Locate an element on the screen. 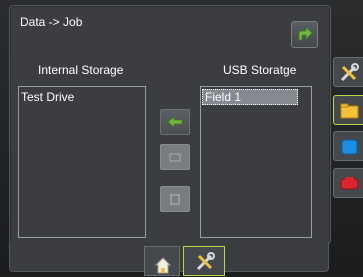  blue-square-icon is located at coordinates (349, 147).